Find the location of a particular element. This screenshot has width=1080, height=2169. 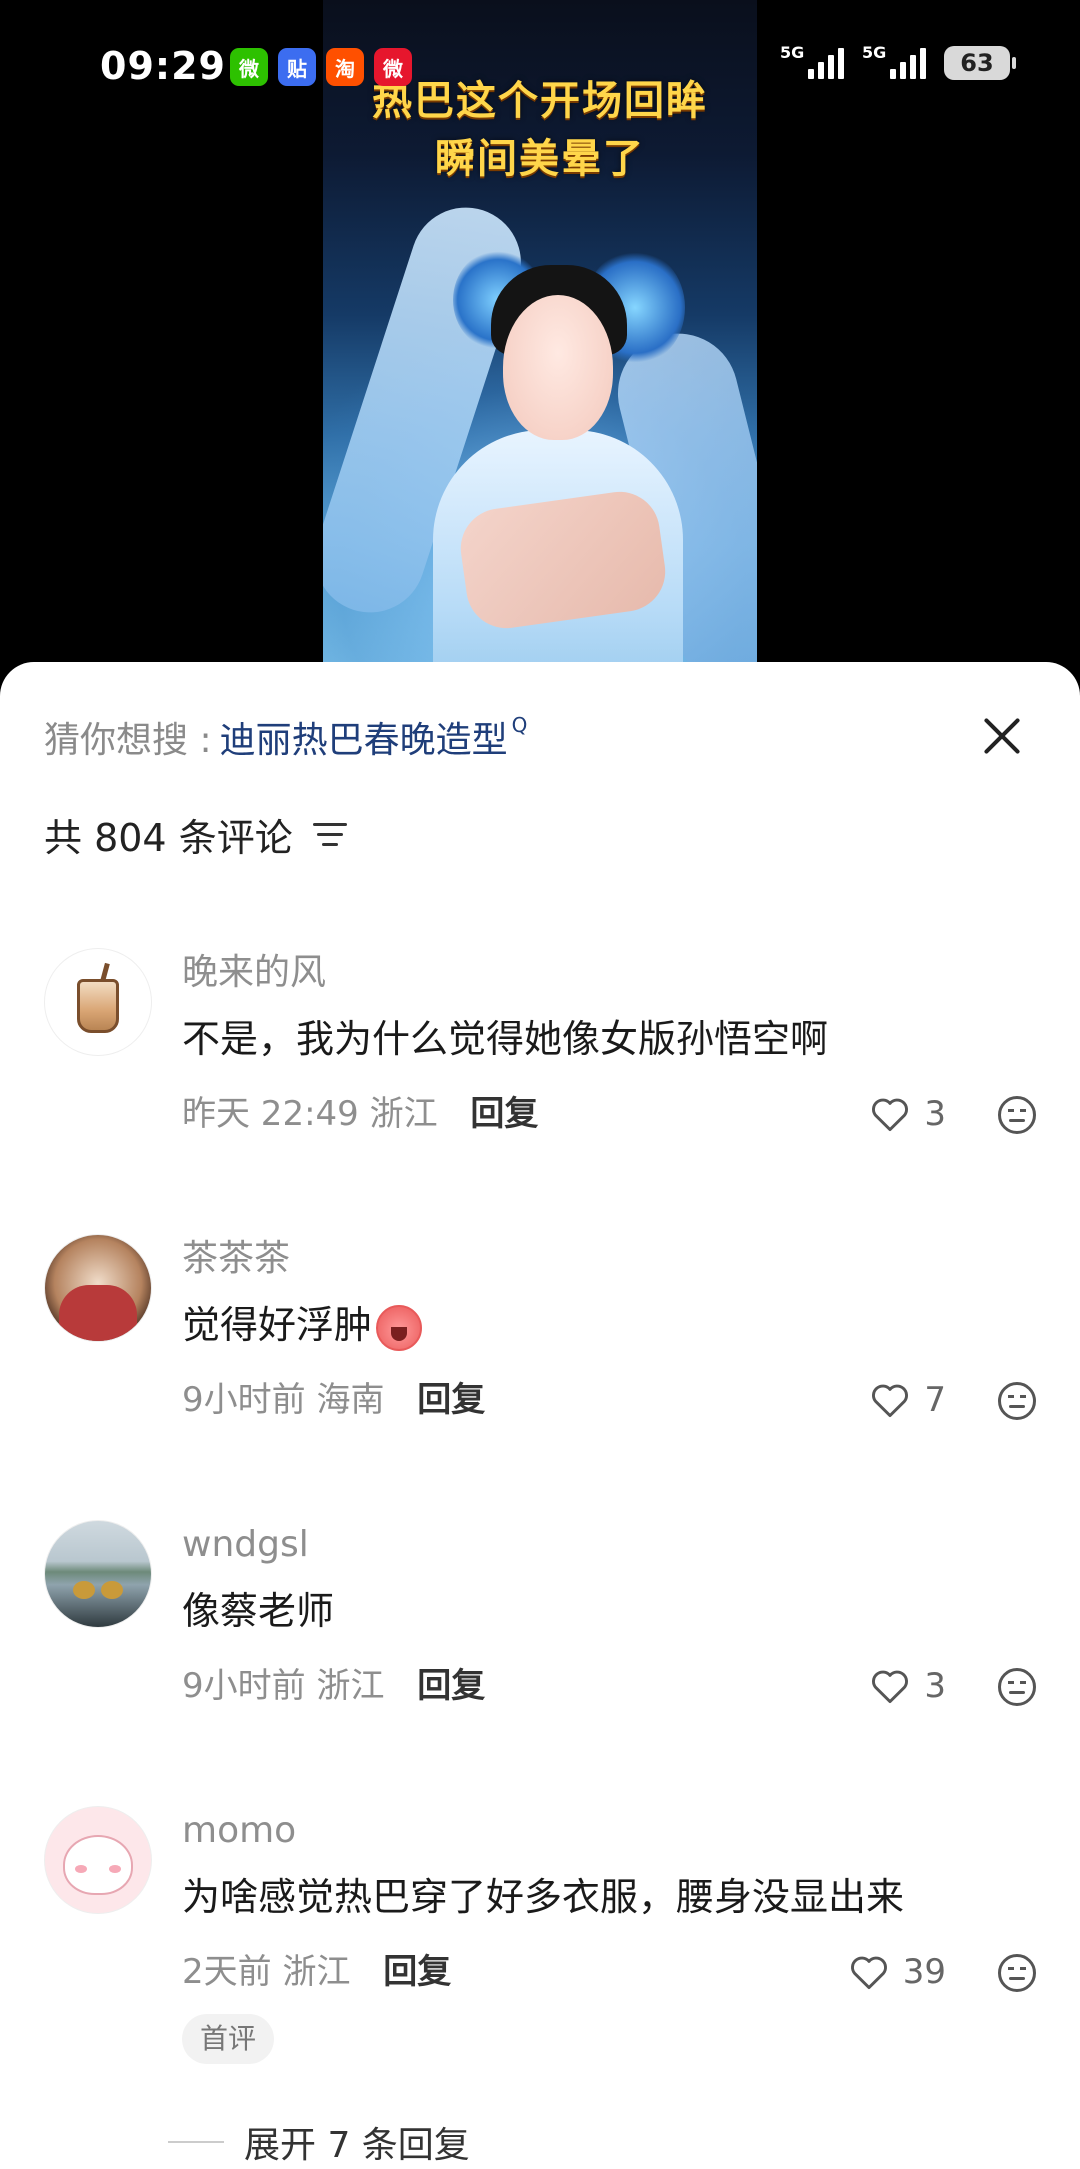

video-caption-line2: 瞬间美晕了 is located at coordinates (540, 159).